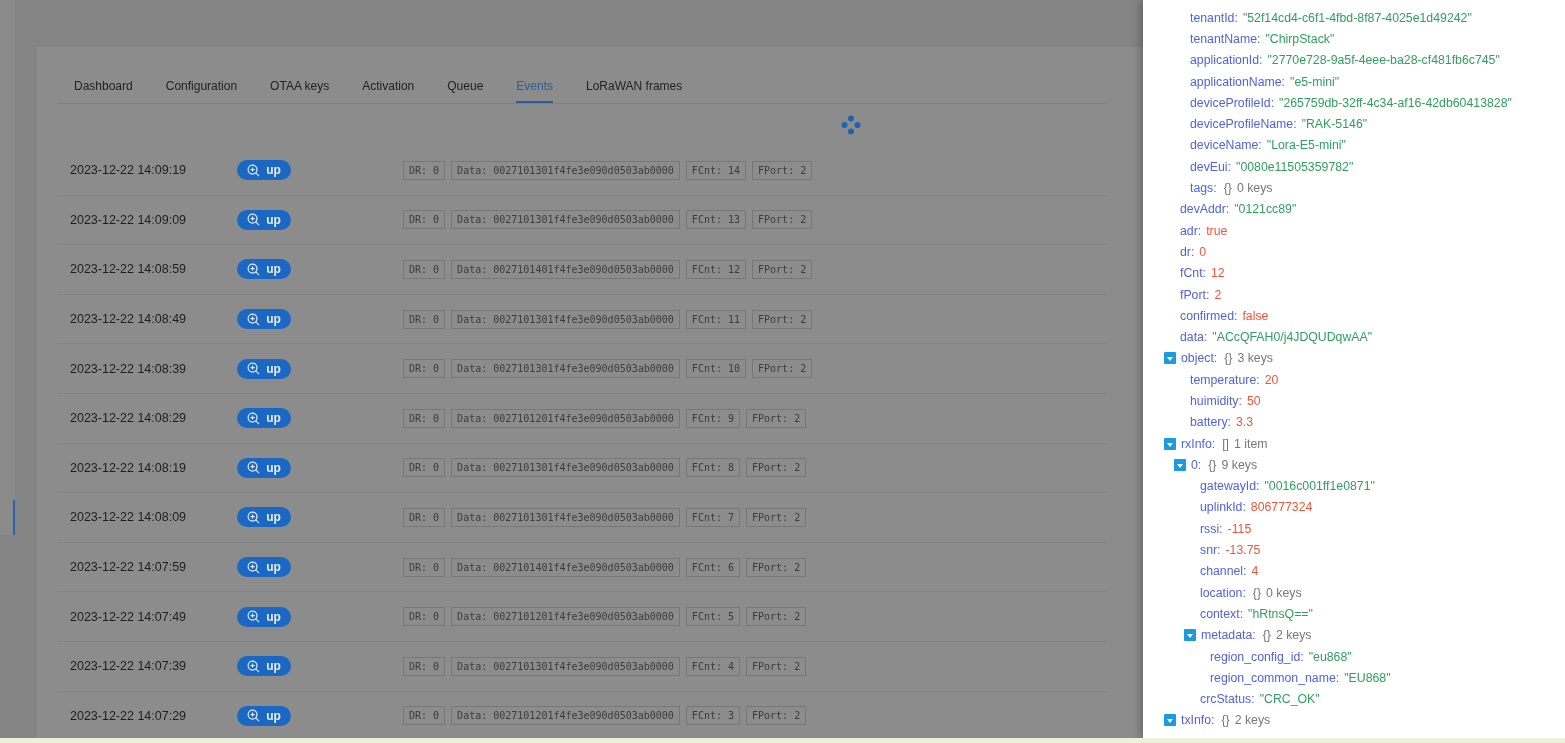 The width and height of the screenshot is (1565, 743). What do you see at coordinates (1271, 379) in the screenshot?
I see `json-value: 20` at bounding box center [1271, 379].